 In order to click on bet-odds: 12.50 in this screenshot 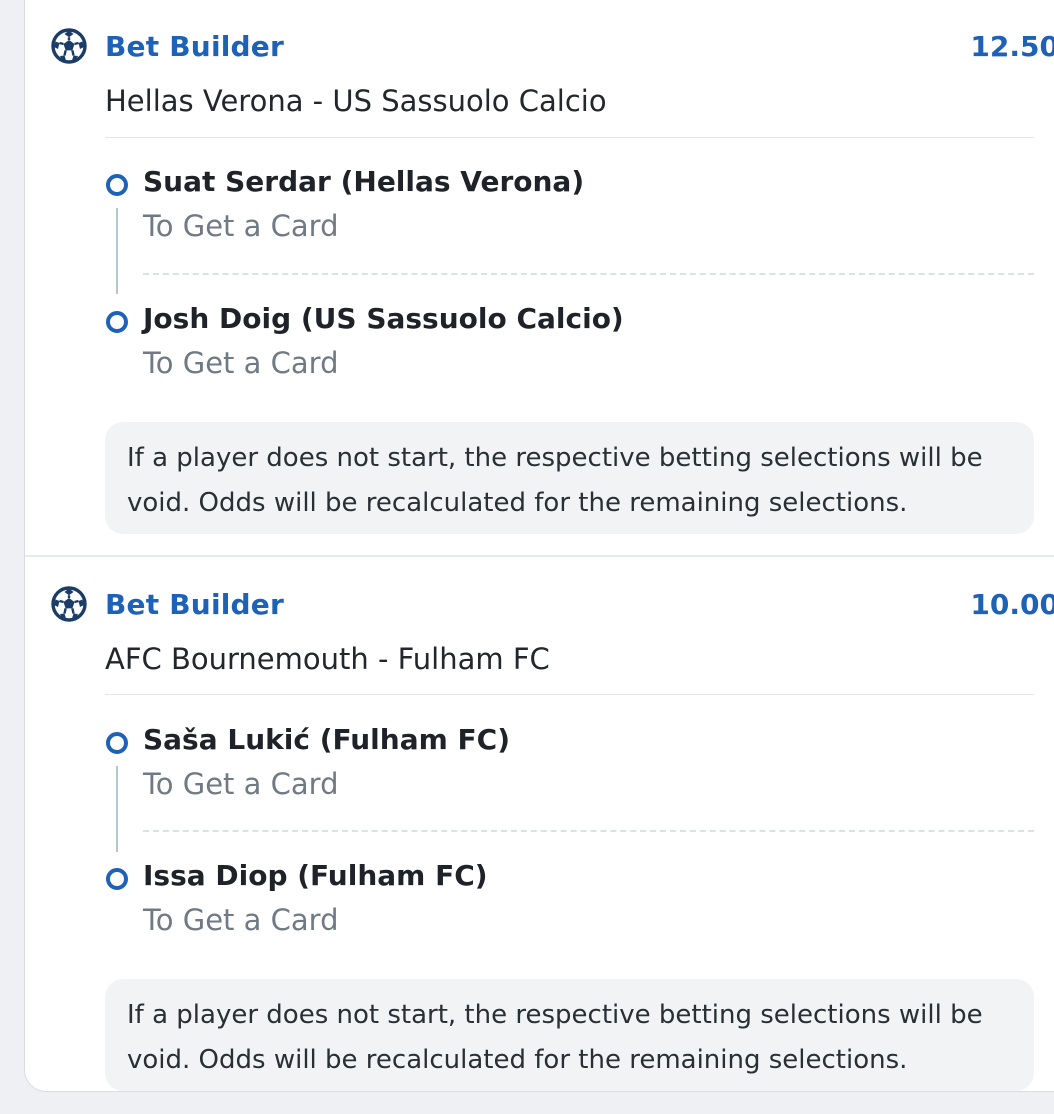, I will do `click(1012, 46)`.